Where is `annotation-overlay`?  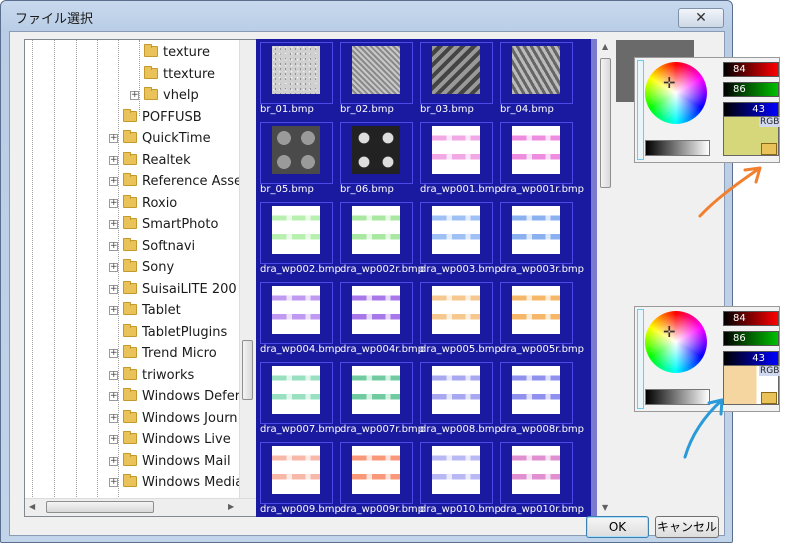 annotation-overlay is located at coordinates (722, 312).